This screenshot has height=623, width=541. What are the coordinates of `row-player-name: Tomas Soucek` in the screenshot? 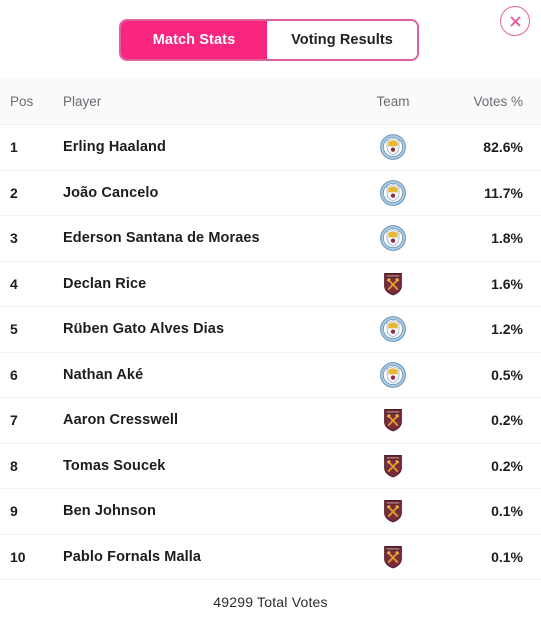 It's located at (114, 465).